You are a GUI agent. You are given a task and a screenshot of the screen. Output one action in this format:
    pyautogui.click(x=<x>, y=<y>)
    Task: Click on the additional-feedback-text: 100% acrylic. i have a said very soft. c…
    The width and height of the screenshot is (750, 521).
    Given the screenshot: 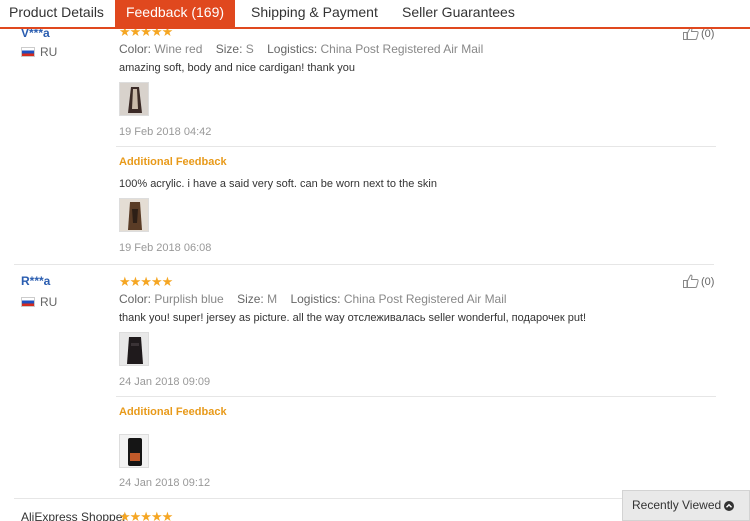 What is the action you would take?
    pyautogui.click(x=278, y=184)
    